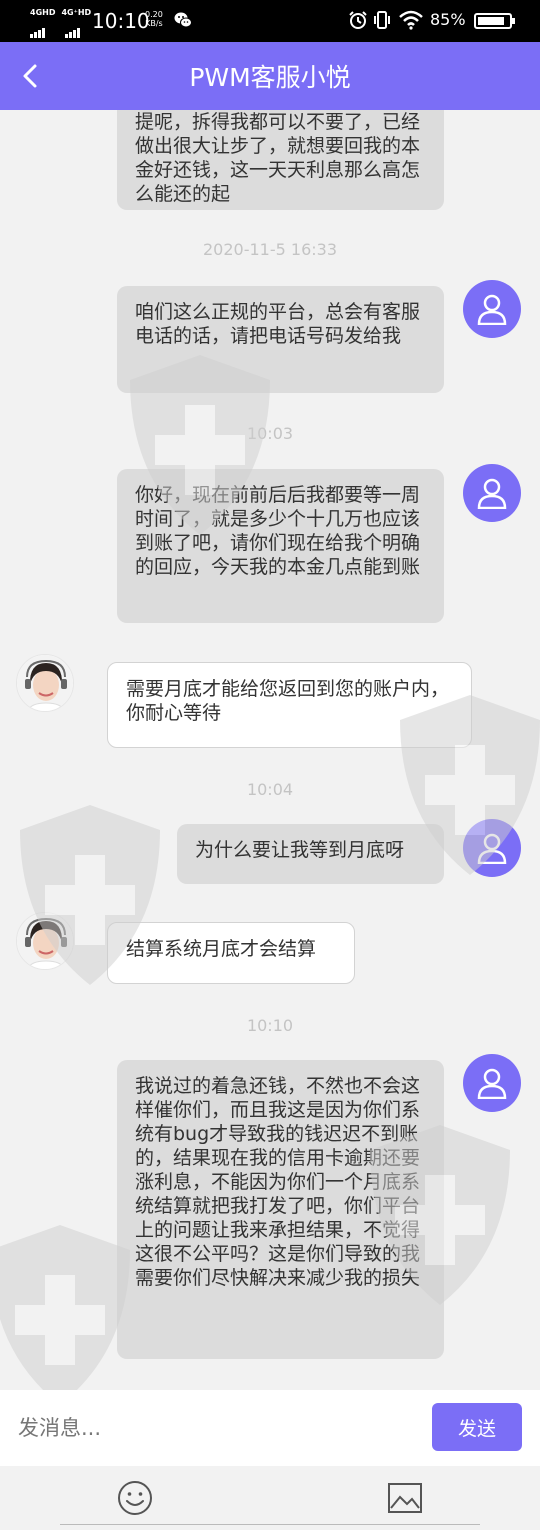 This screenshot has width=540, height=1530. I want to click on message-bubble-received: 需要月底才能给您返回到您的账户内，你耐心等待, so click(289, 705).